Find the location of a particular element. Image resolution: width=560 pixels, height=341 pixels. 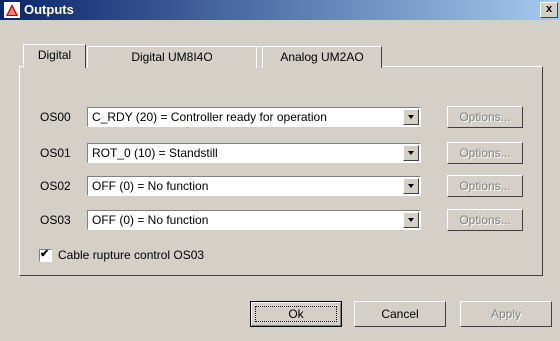

close-button: x is located at coordinates (549, 10).